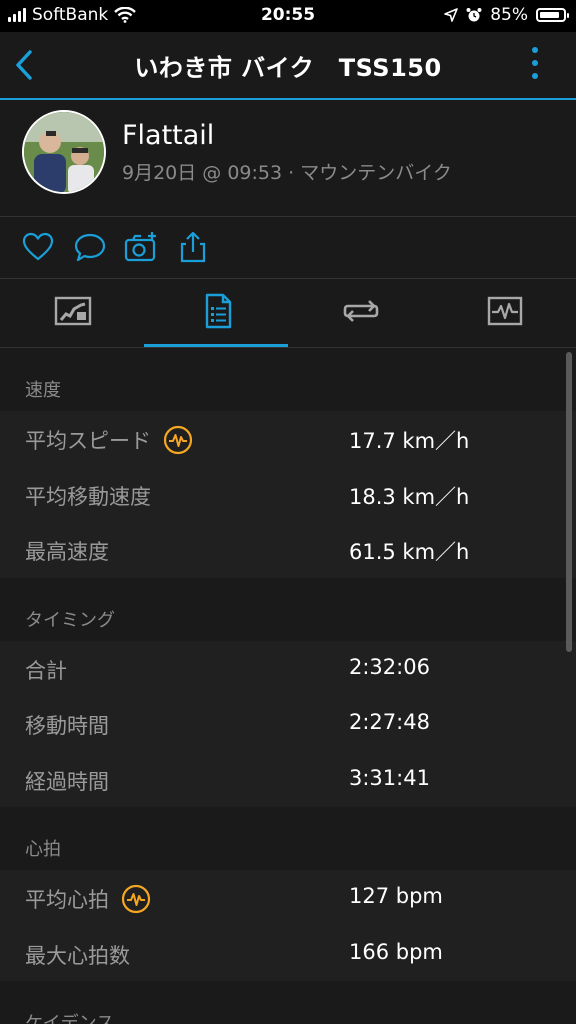  Describe the element at coordinates (288, 550) in the screenshot. I see `stat-row-max-speed: 最高速度 61.5 km／h` at that location.